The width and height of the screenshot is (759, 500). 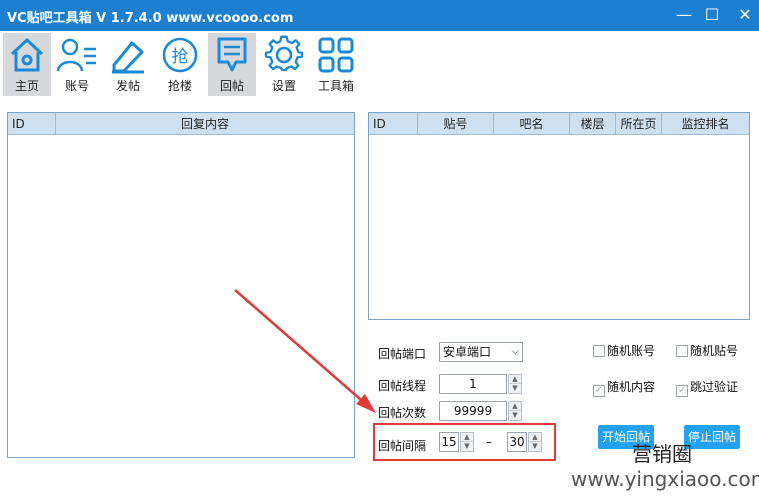 What do you see at coordinates (662, 454) in the screenshot?
I see `watermark-brand: 营销圈` at bounding box center [662, 454].